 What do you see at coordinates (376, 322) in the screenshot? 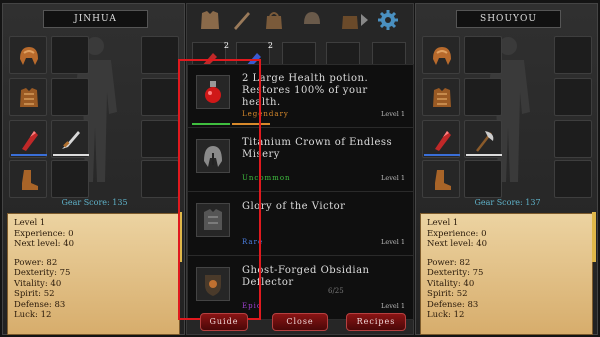
I see `recipes-button: Recipes` at bounding box center [376, 322].